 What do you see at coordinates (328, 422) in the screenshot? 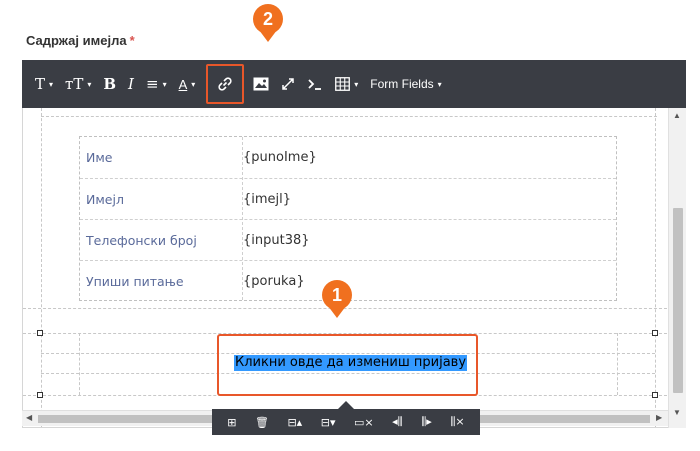
I see `insert-row-below-icon: ⊟▾` at bounding box center [328, 422].